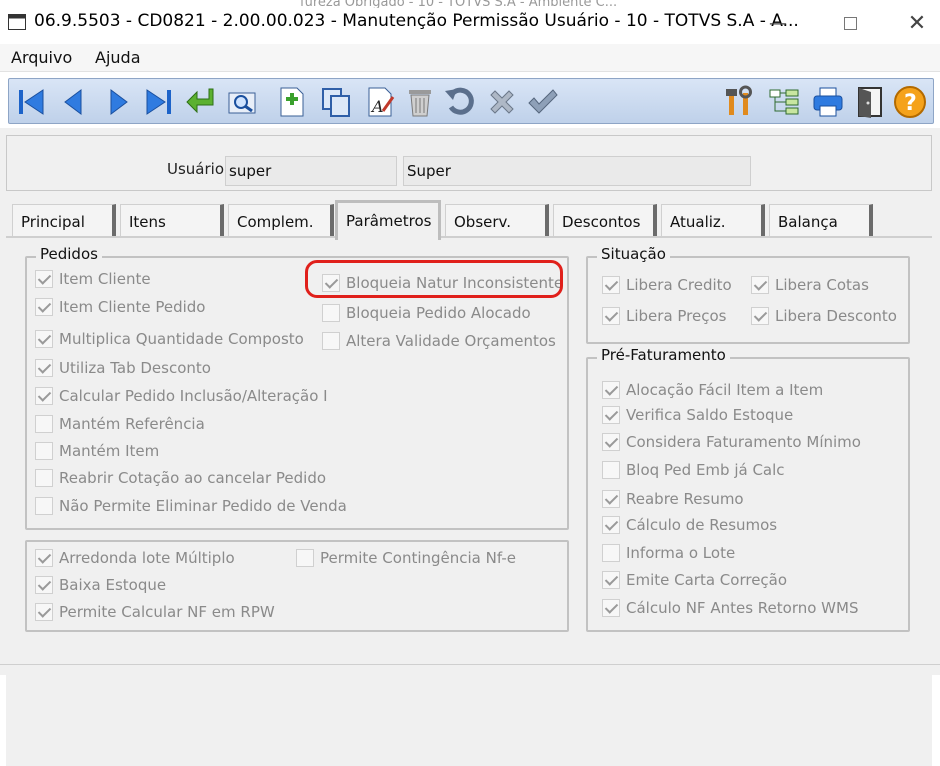 The height and width of the screenshot is (766, 940). I want to click on previous-record-button, so click(74, 102).